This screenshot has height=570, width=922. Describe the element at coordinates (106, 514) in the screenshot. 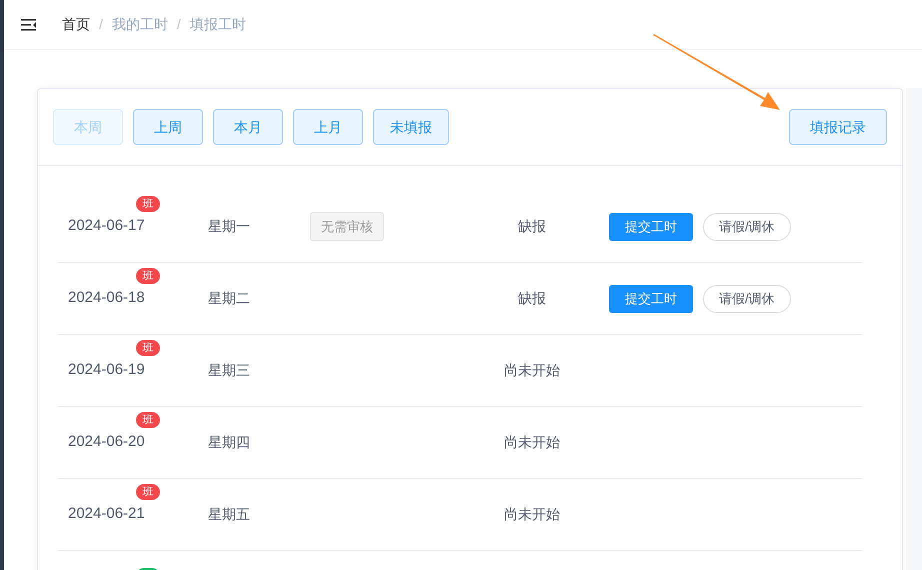

I see `date-text: 2024-06-21` at that location.